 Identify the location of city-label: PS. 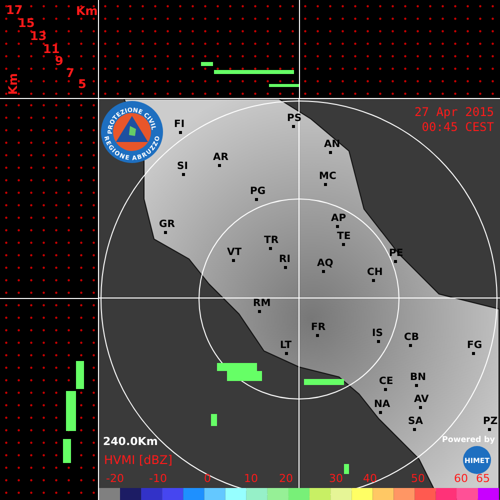
(294, 118).